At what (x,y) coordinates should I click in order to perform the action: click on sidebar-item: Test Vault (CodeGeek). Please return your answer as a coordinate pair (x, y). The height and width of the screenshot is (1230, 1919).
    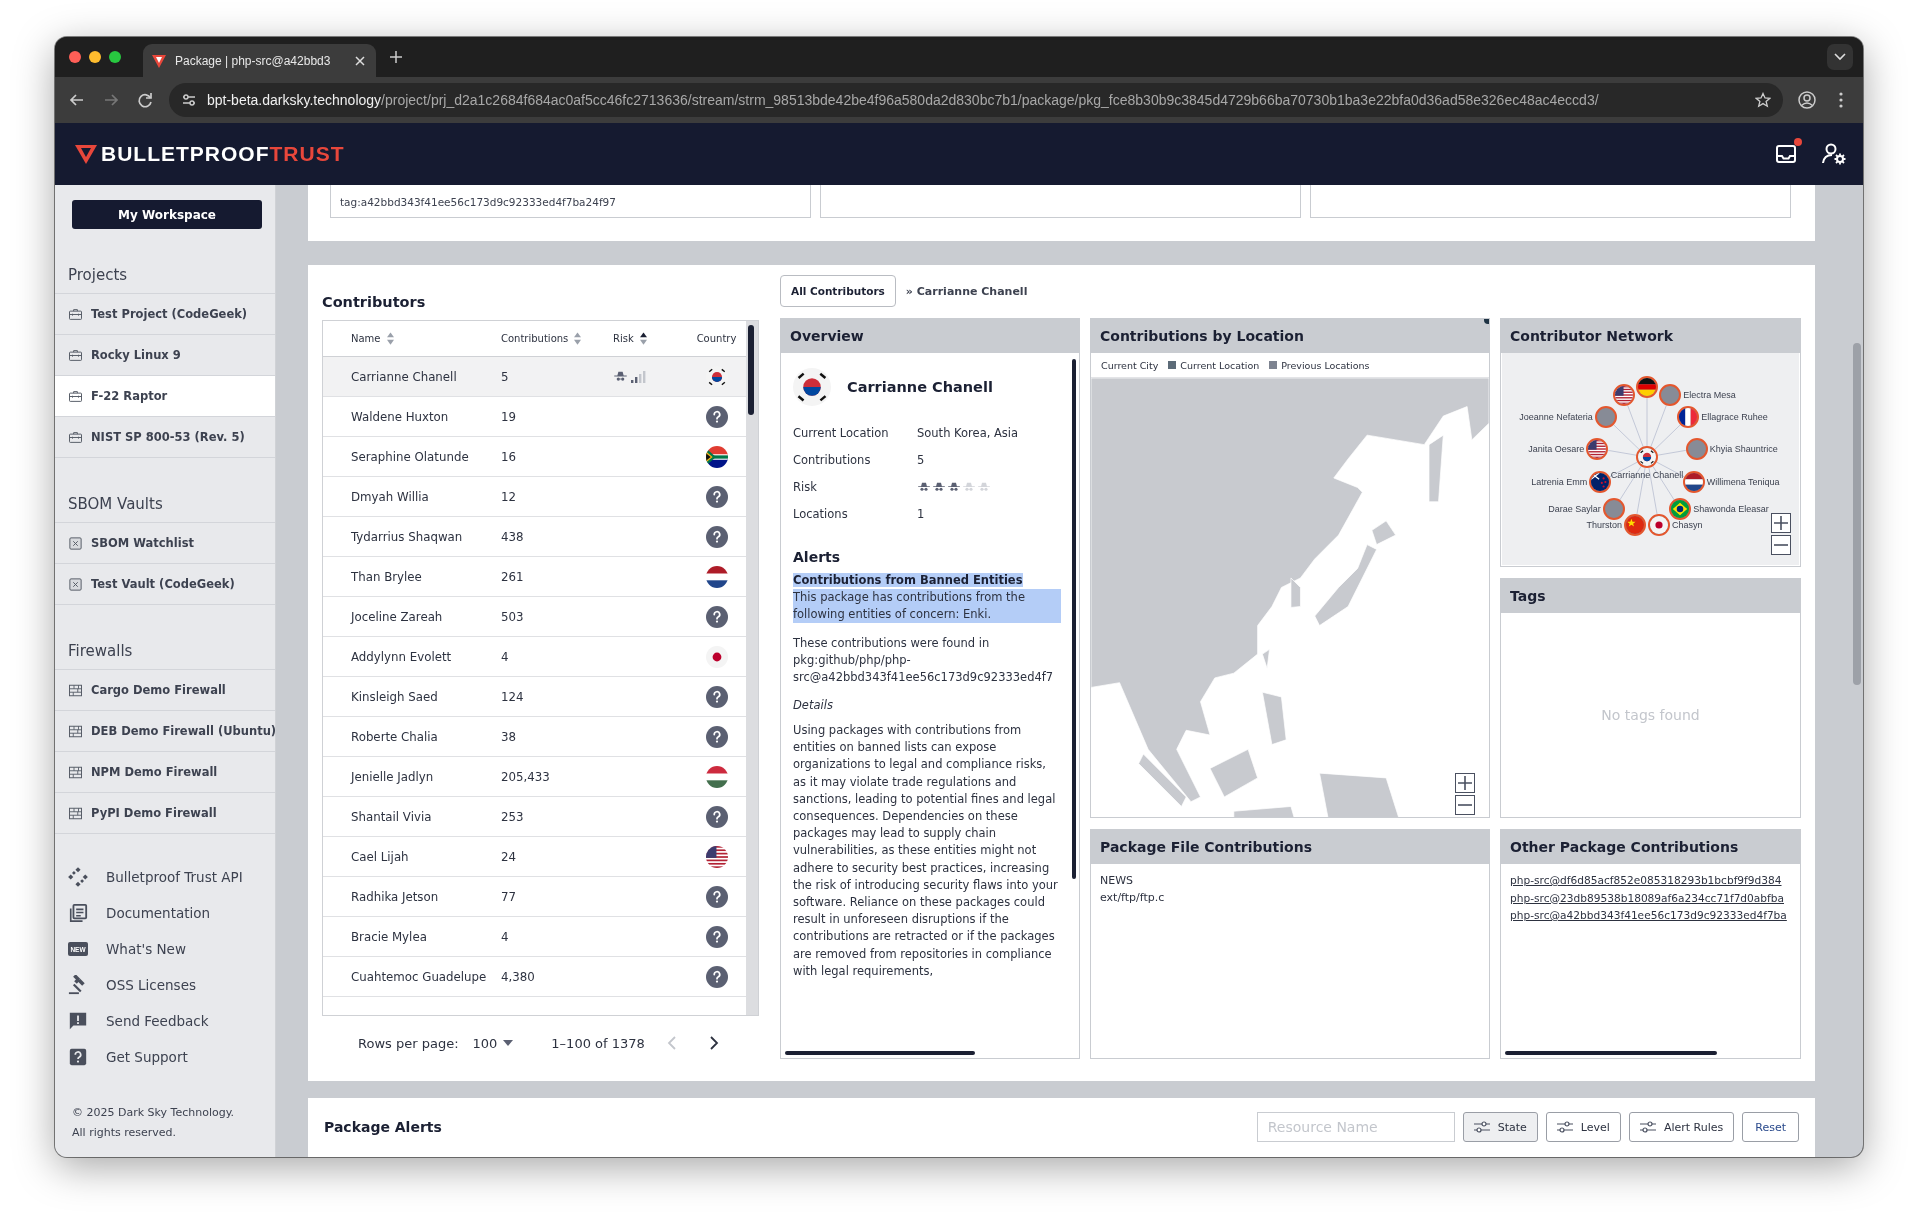
    Looking at the image, I should click on (165, 584).